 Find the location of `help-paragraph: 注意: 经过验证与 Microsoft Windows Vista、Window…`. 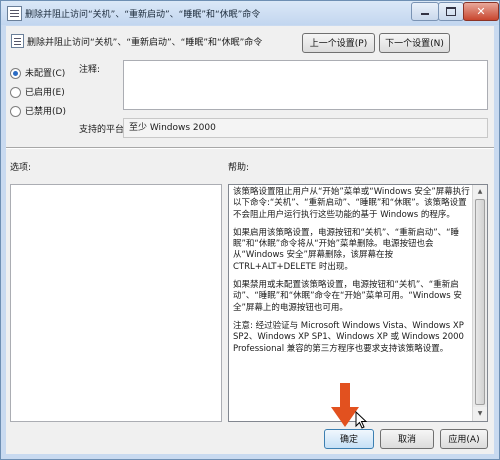

help-paragraph: 注意: 经过验证与 Microsoft Windows Vista、Window… is located at coordinates (348, 337).